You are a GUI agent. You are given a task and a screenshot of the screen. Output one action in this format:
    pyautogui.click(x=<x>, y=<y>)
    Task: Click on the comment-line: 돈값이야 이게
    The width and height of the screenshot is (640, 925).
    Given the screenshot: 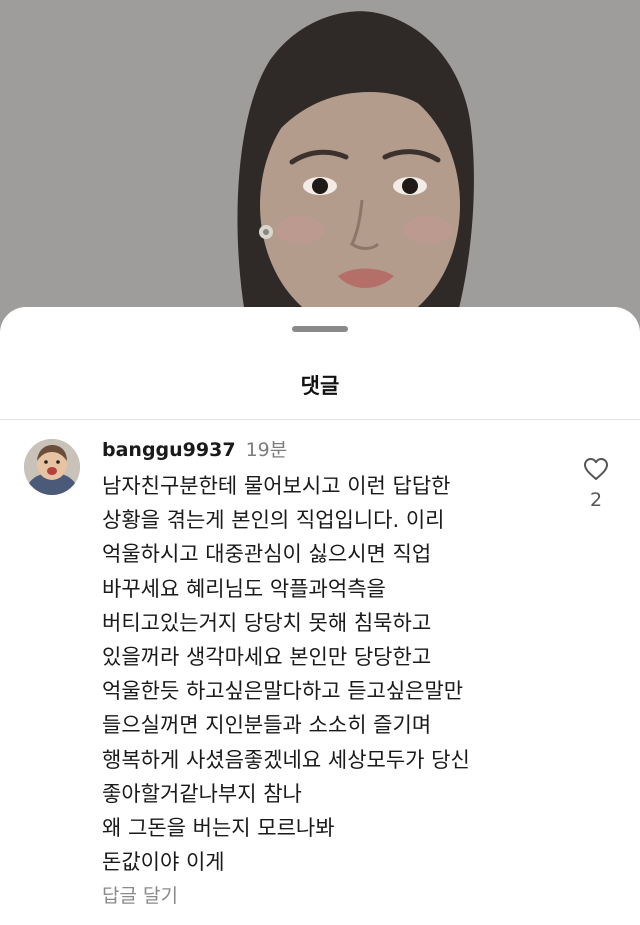 What is the action you would take?
    pyautogui.click(x=163, y=862)
    